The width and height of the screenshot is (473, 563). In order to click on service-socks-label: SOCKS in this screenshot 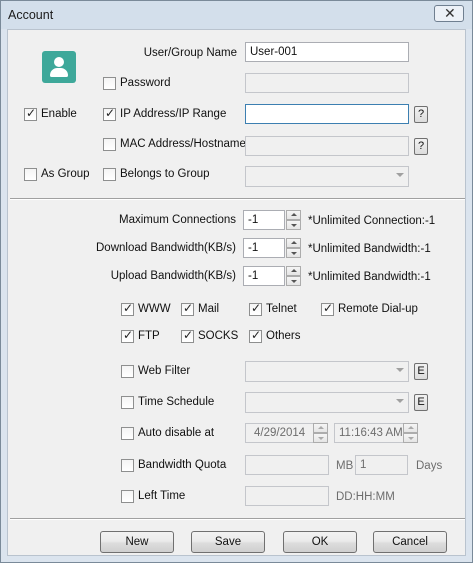, I will do `click(218, 336)`.